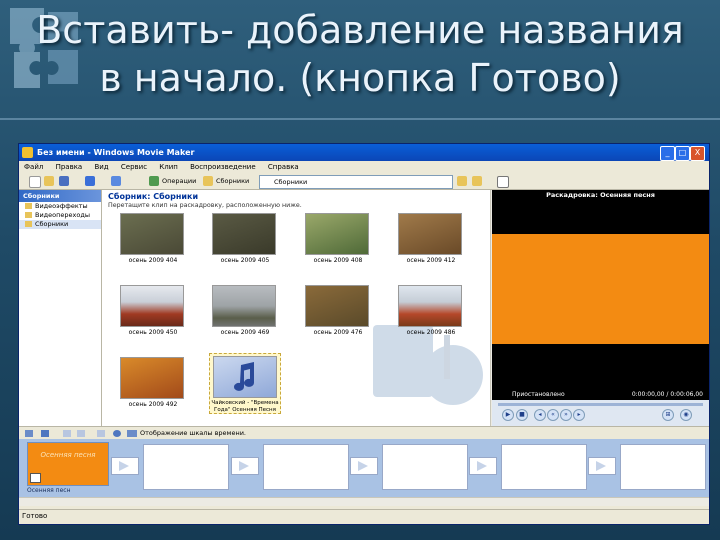 This screenshot has width=720, height=540. What do you see at coordinates (132, 433) in the screenshot?
I see `timeline-icon` at bounding box center [132, 433].